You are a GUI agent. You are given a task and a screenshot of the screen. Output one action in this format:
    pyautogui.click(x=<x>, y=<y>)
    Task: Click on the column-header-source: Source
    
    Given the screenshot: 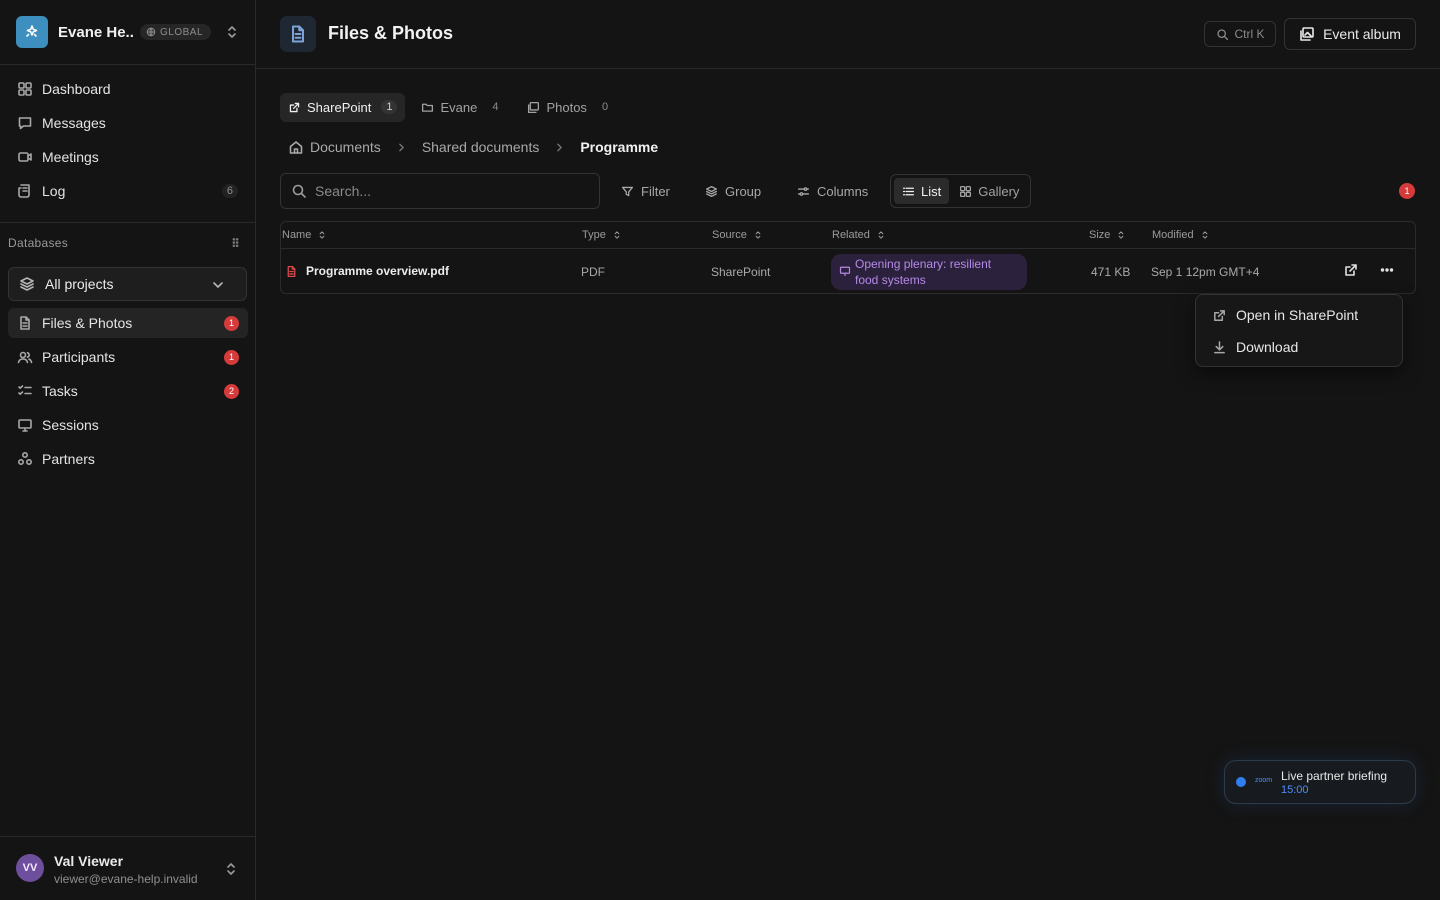 What is the action you would take?
    pyautogui.click(x=737, y=235)
    